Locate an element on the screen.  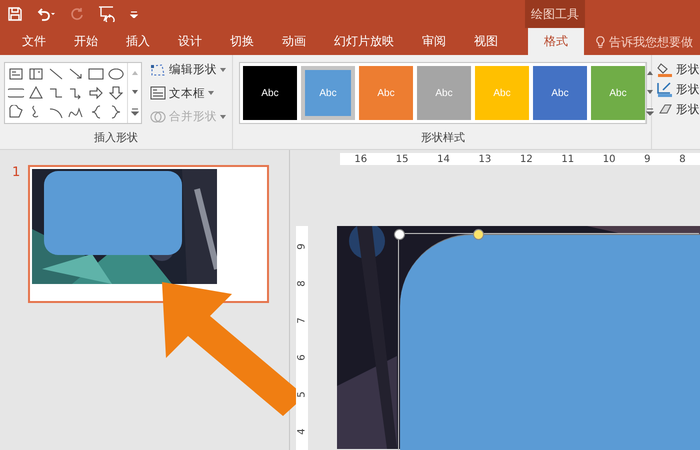
ribbon-command: 文本框 is located at coordinates (188, 93).